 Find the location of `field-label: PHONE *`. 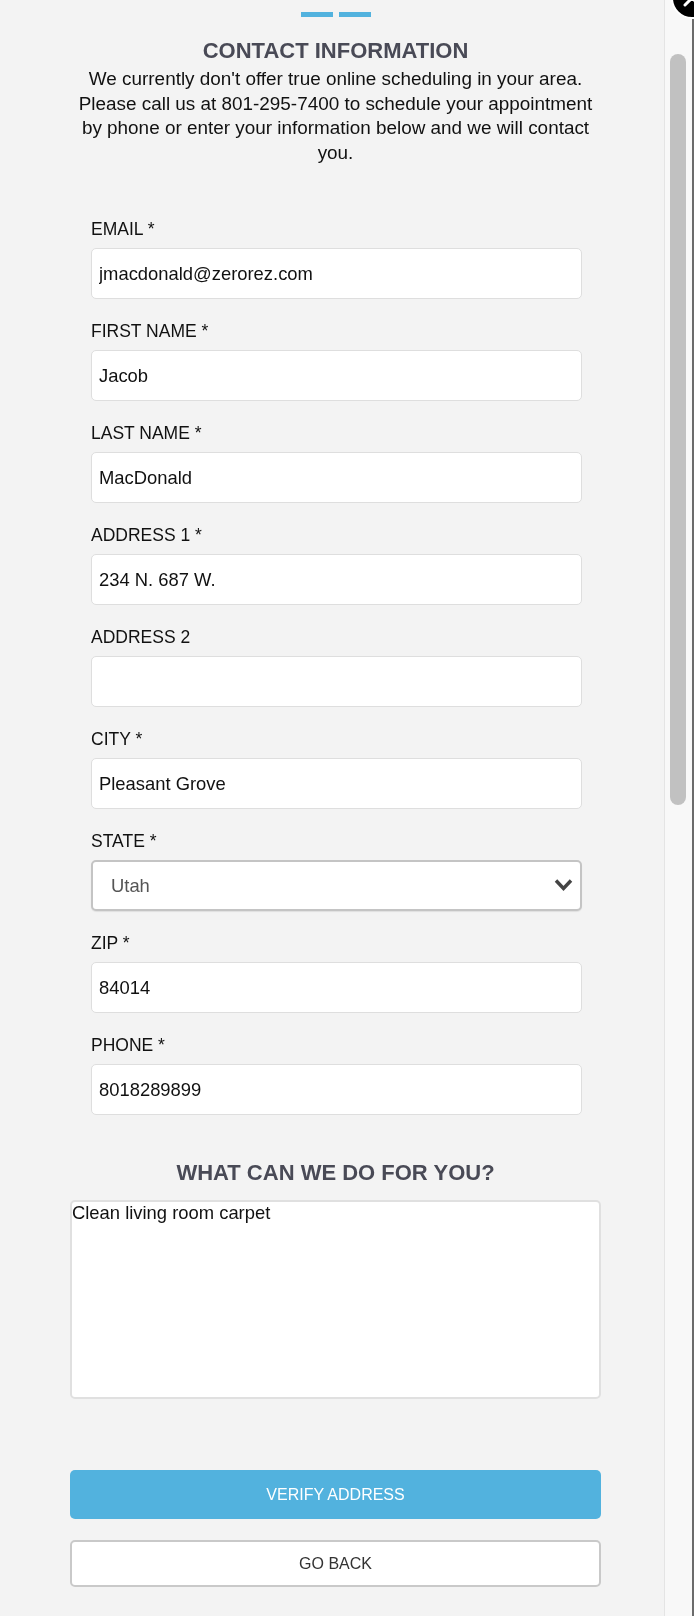

field-label: PHONE * is located at coordinates (128, 1045).